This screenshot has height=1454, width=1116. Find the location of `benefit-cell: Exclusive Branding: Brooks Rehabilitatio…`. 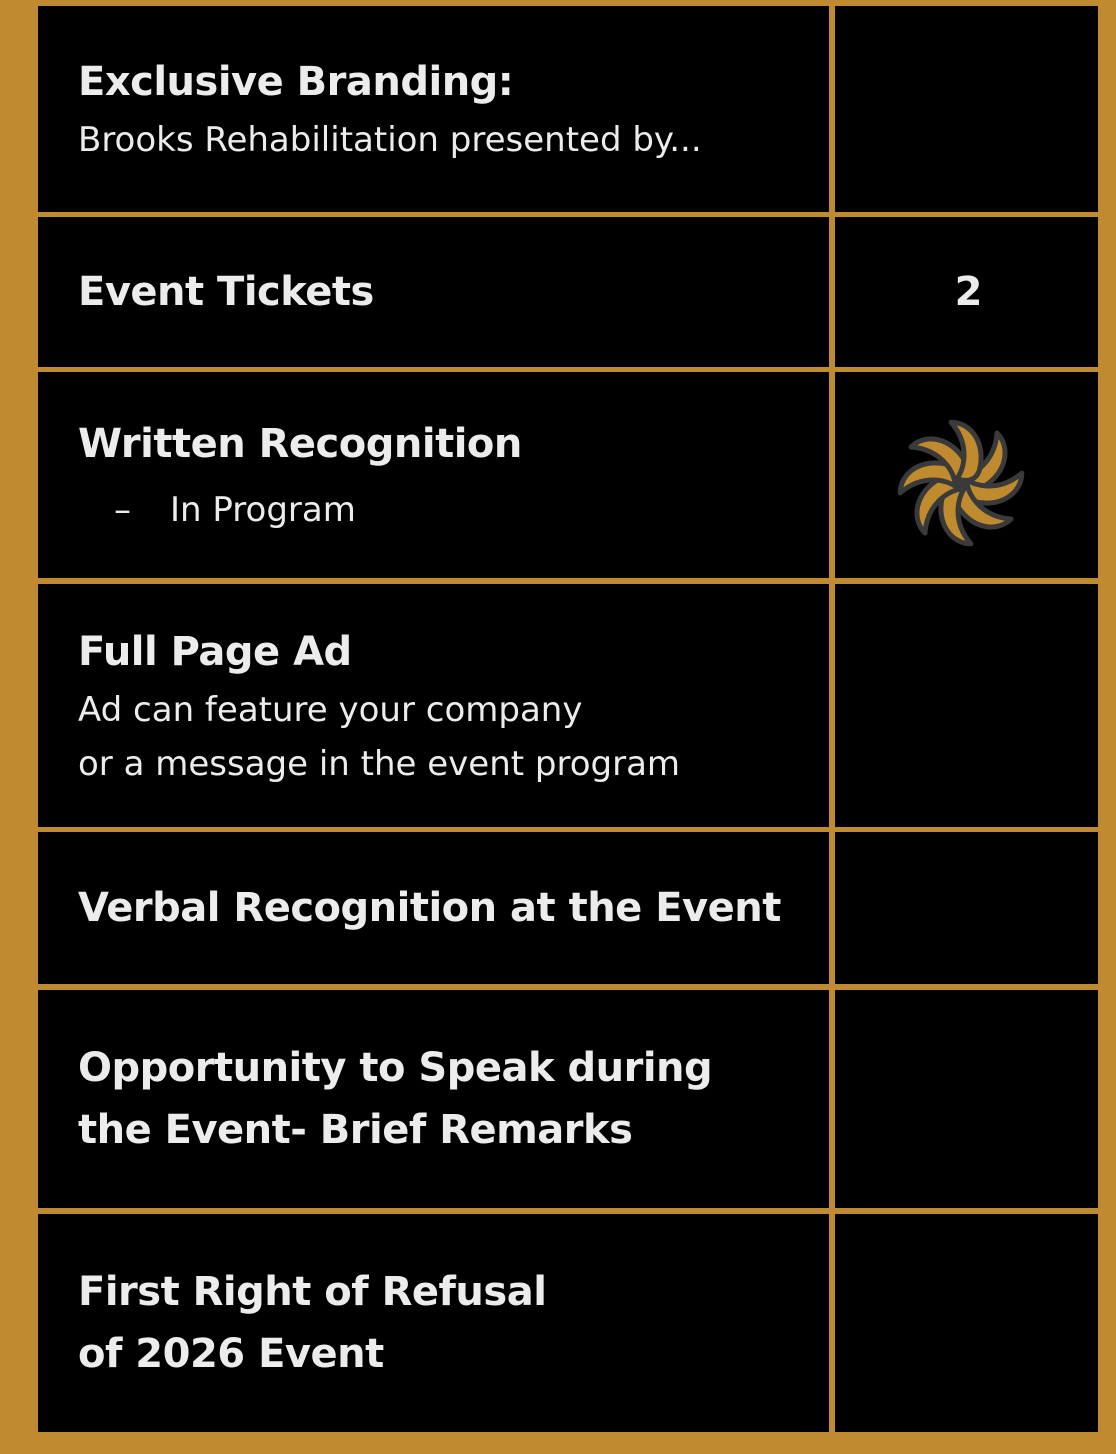

benefit-cell: Exclusive Branding: Brooks Rehabilitatio… is located at coordinates (433, 109).